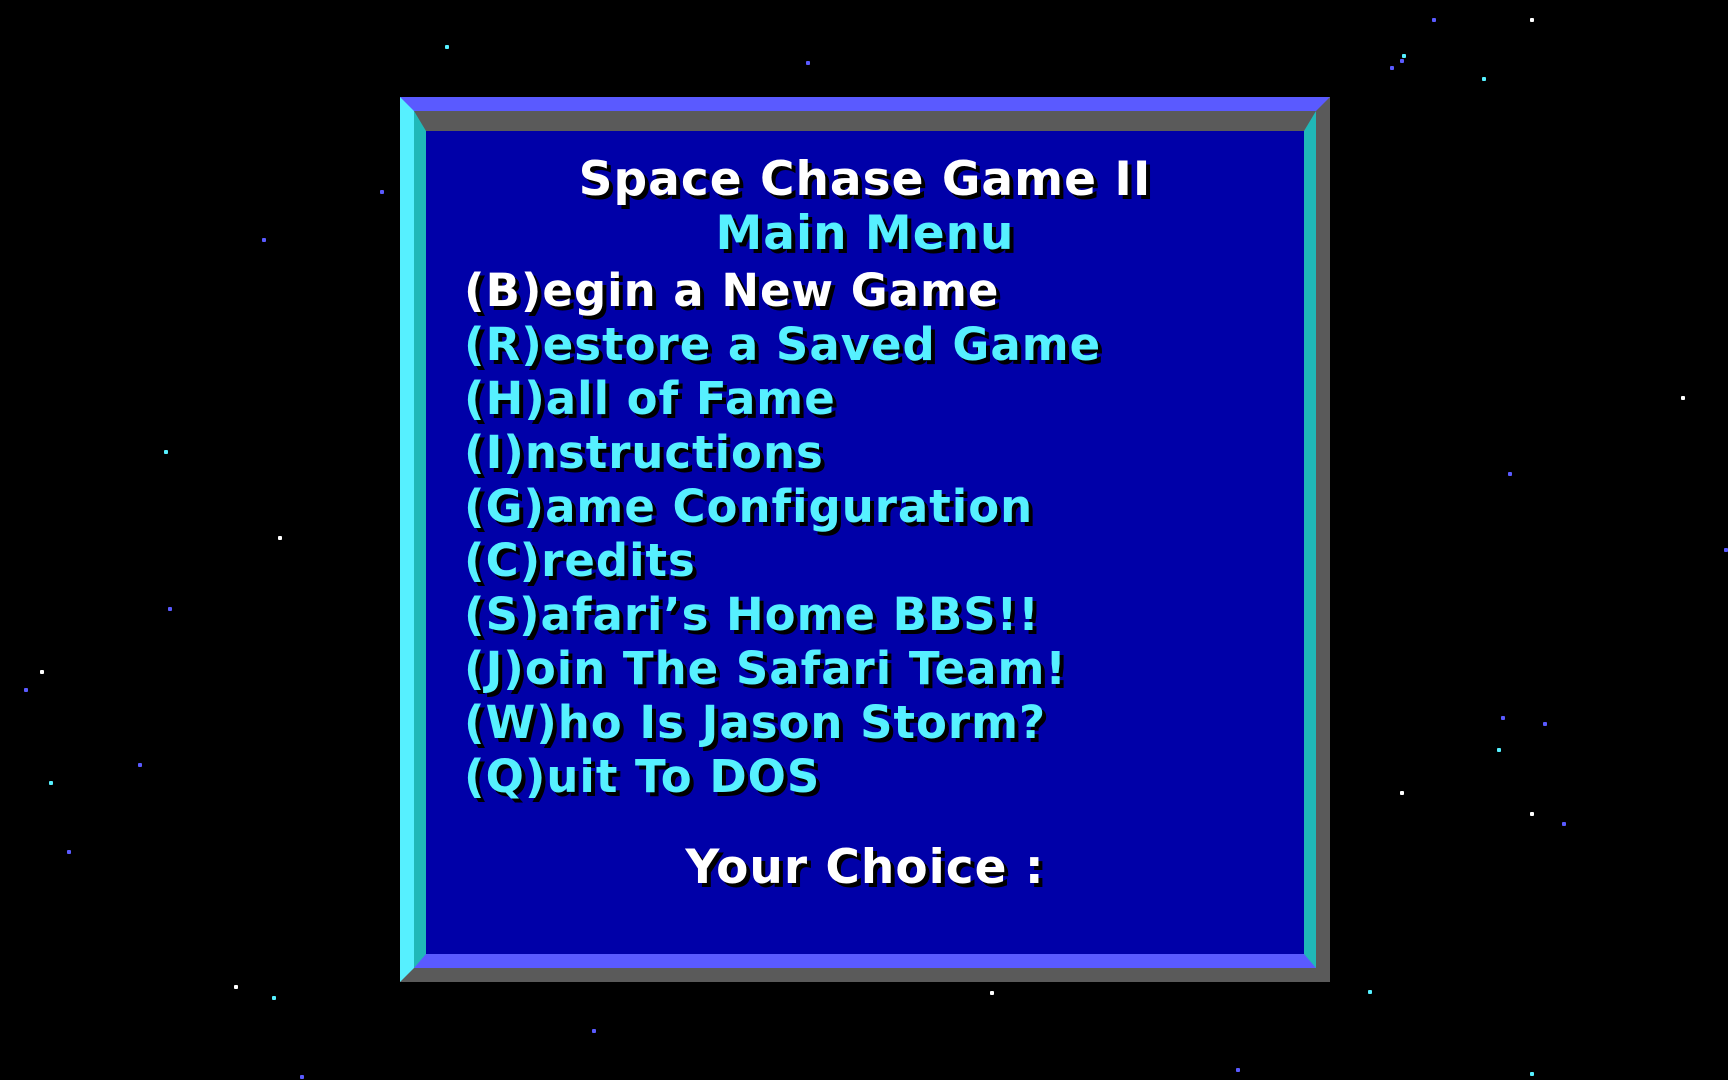  What do you see at coordinates (782, 561) in the screenshot?
I see `menu-item-credits: (C)redits` at bounding box center [782, 561].